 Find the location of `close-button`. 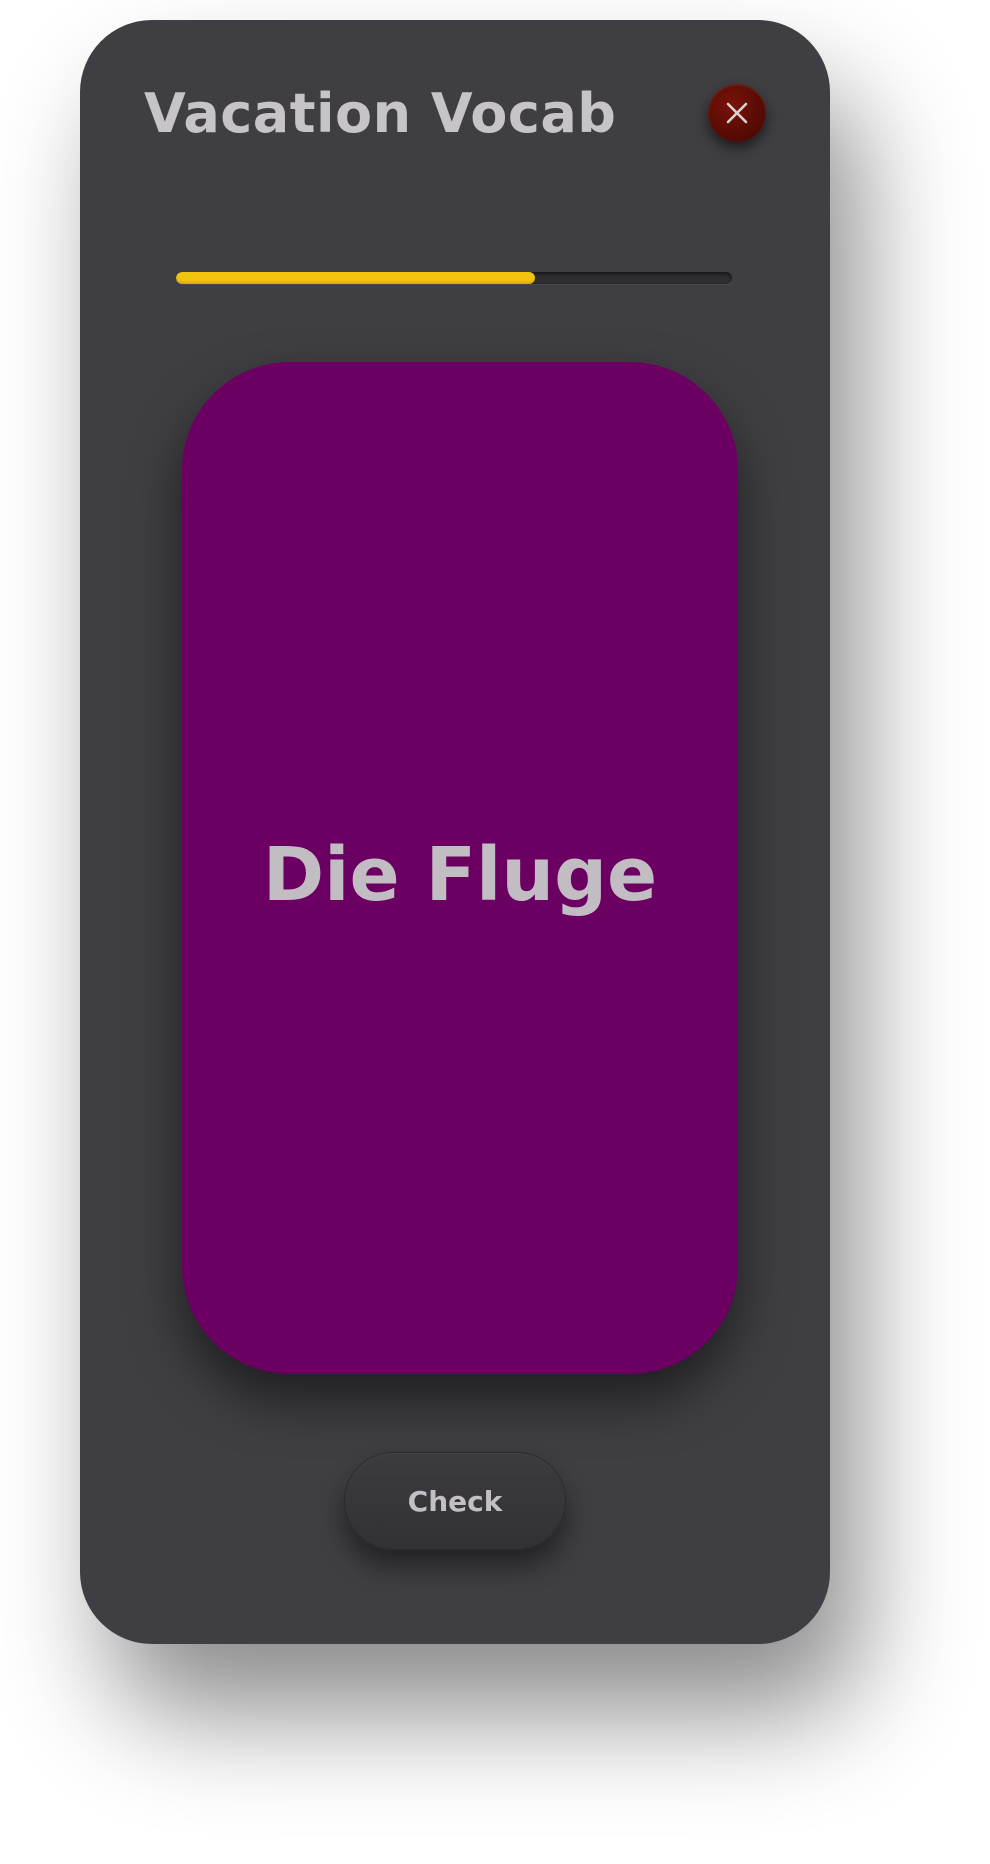

close-button is located at coordinates (737, 113).